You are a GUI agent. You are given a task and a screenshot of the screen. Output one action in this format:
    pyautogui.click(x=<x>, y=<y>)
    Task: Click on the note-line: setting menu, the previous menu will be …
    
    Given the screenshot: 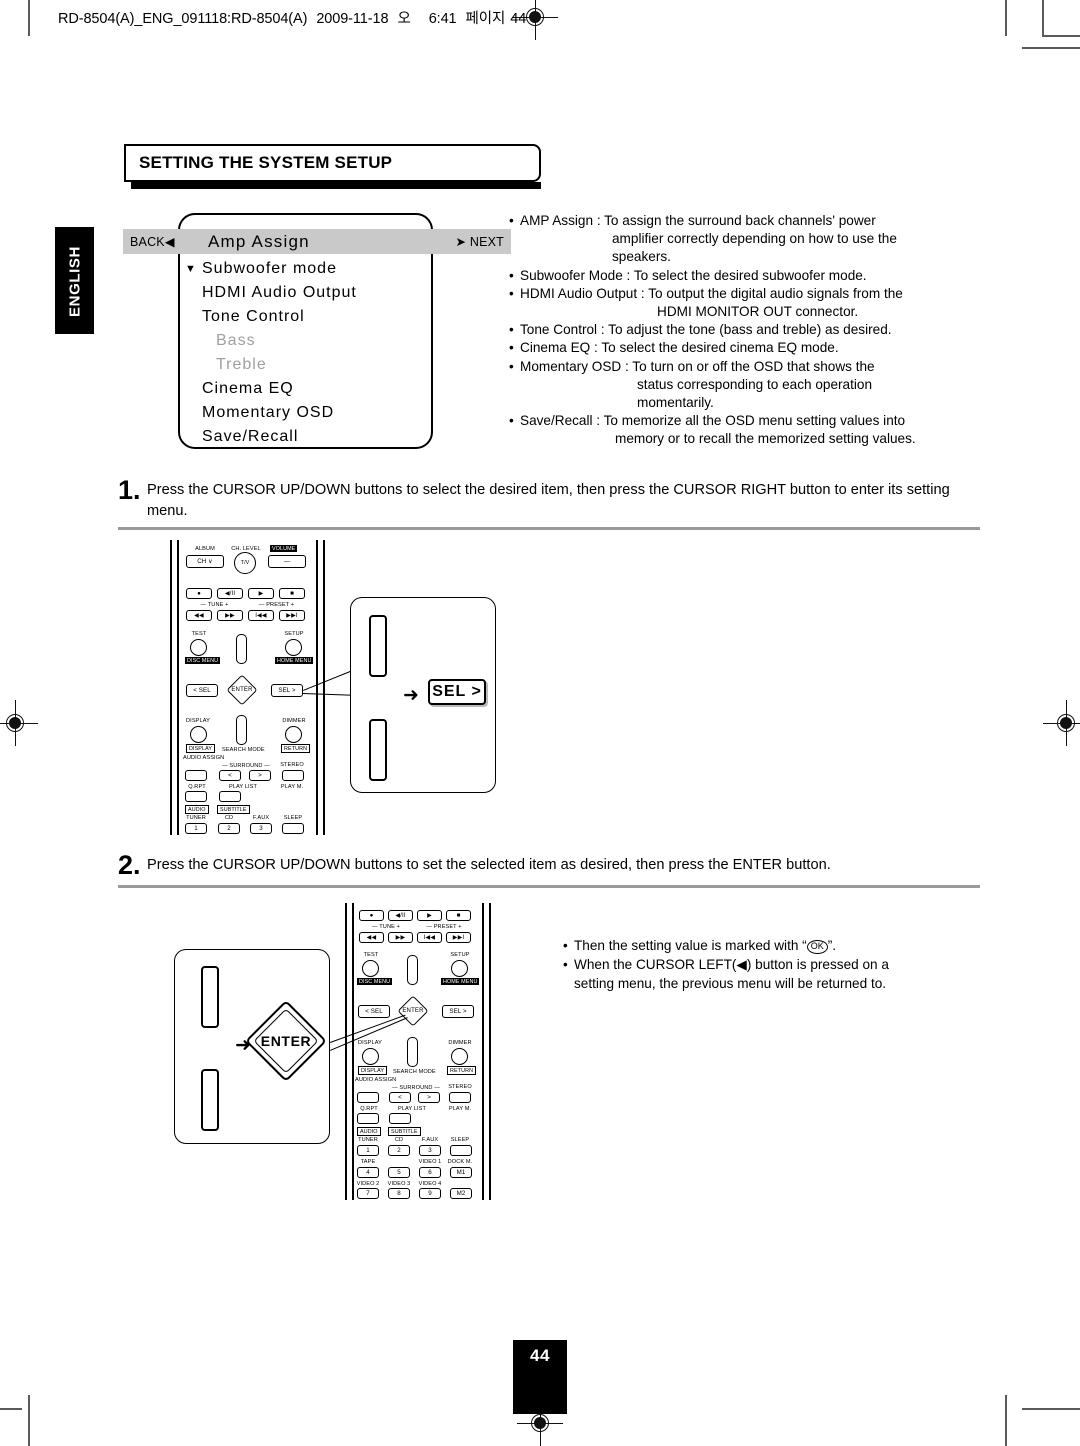 What is the action you would take?
    pyautogui.click(x=730, y=983)
    